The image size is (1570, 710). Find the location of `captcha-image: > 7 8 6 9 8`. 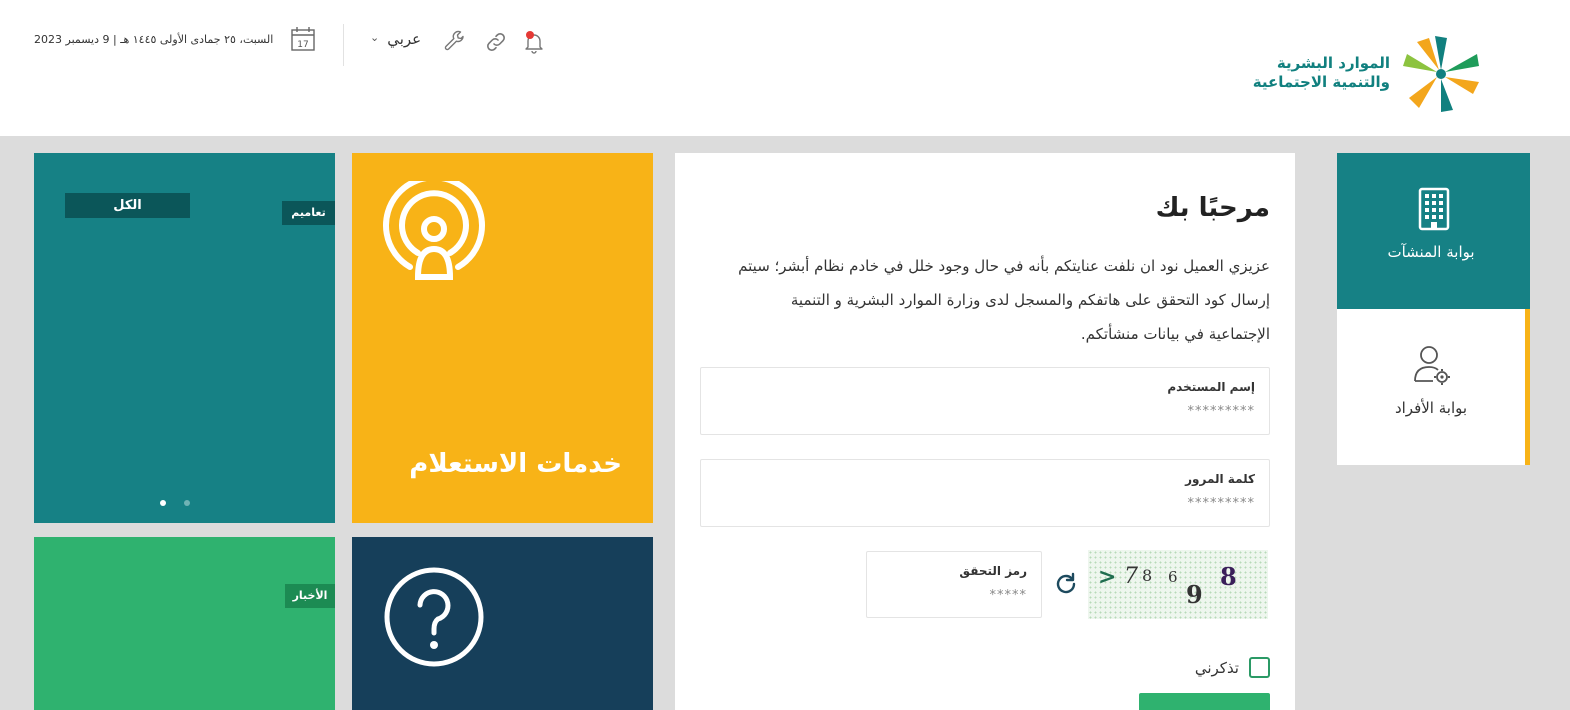

captcha-image: > 7 8 6 9 8 is located at coordinates (1178, 584).